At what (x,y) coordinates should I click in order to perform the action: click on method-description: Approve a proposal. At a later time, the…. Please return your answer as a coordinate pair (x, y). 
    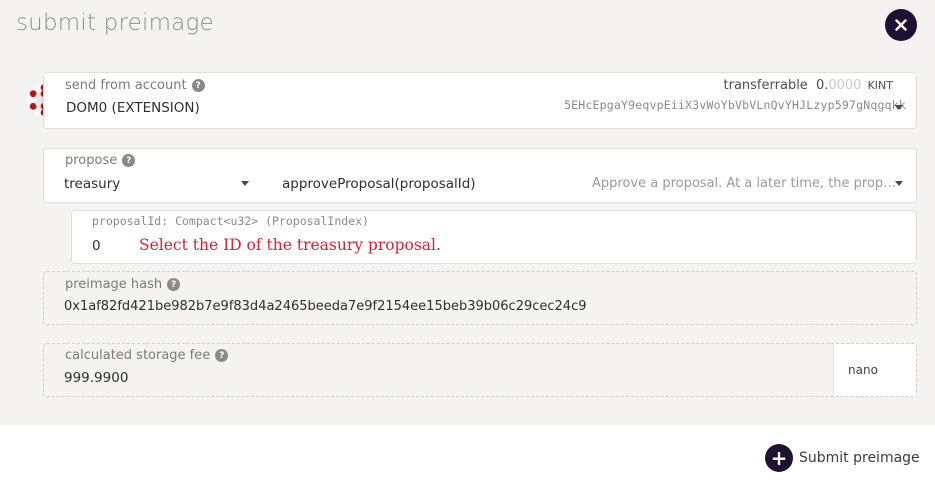
    Looking at the image, I should click on (744, 183).